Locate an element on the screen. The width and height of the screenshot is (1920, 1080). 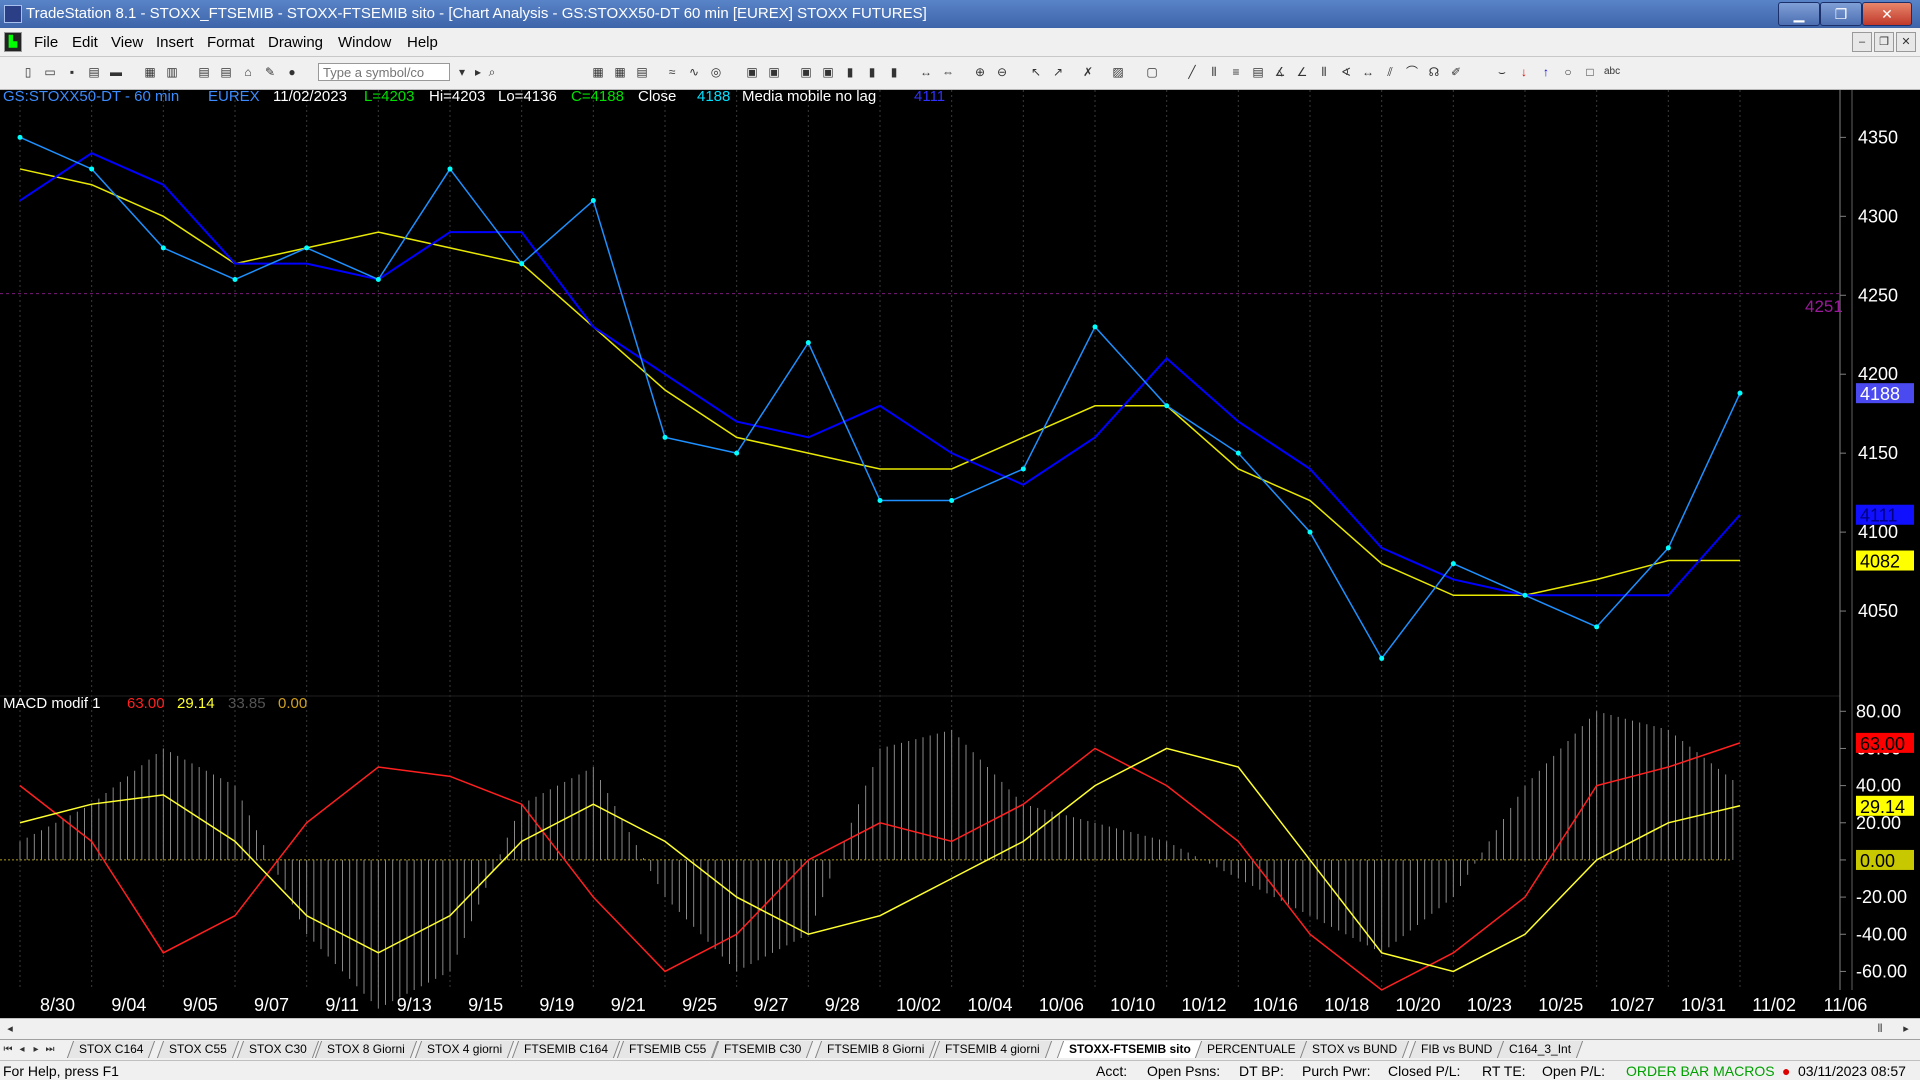
scroll-left-icon: ◂ is located at coordinates (10, 1029).